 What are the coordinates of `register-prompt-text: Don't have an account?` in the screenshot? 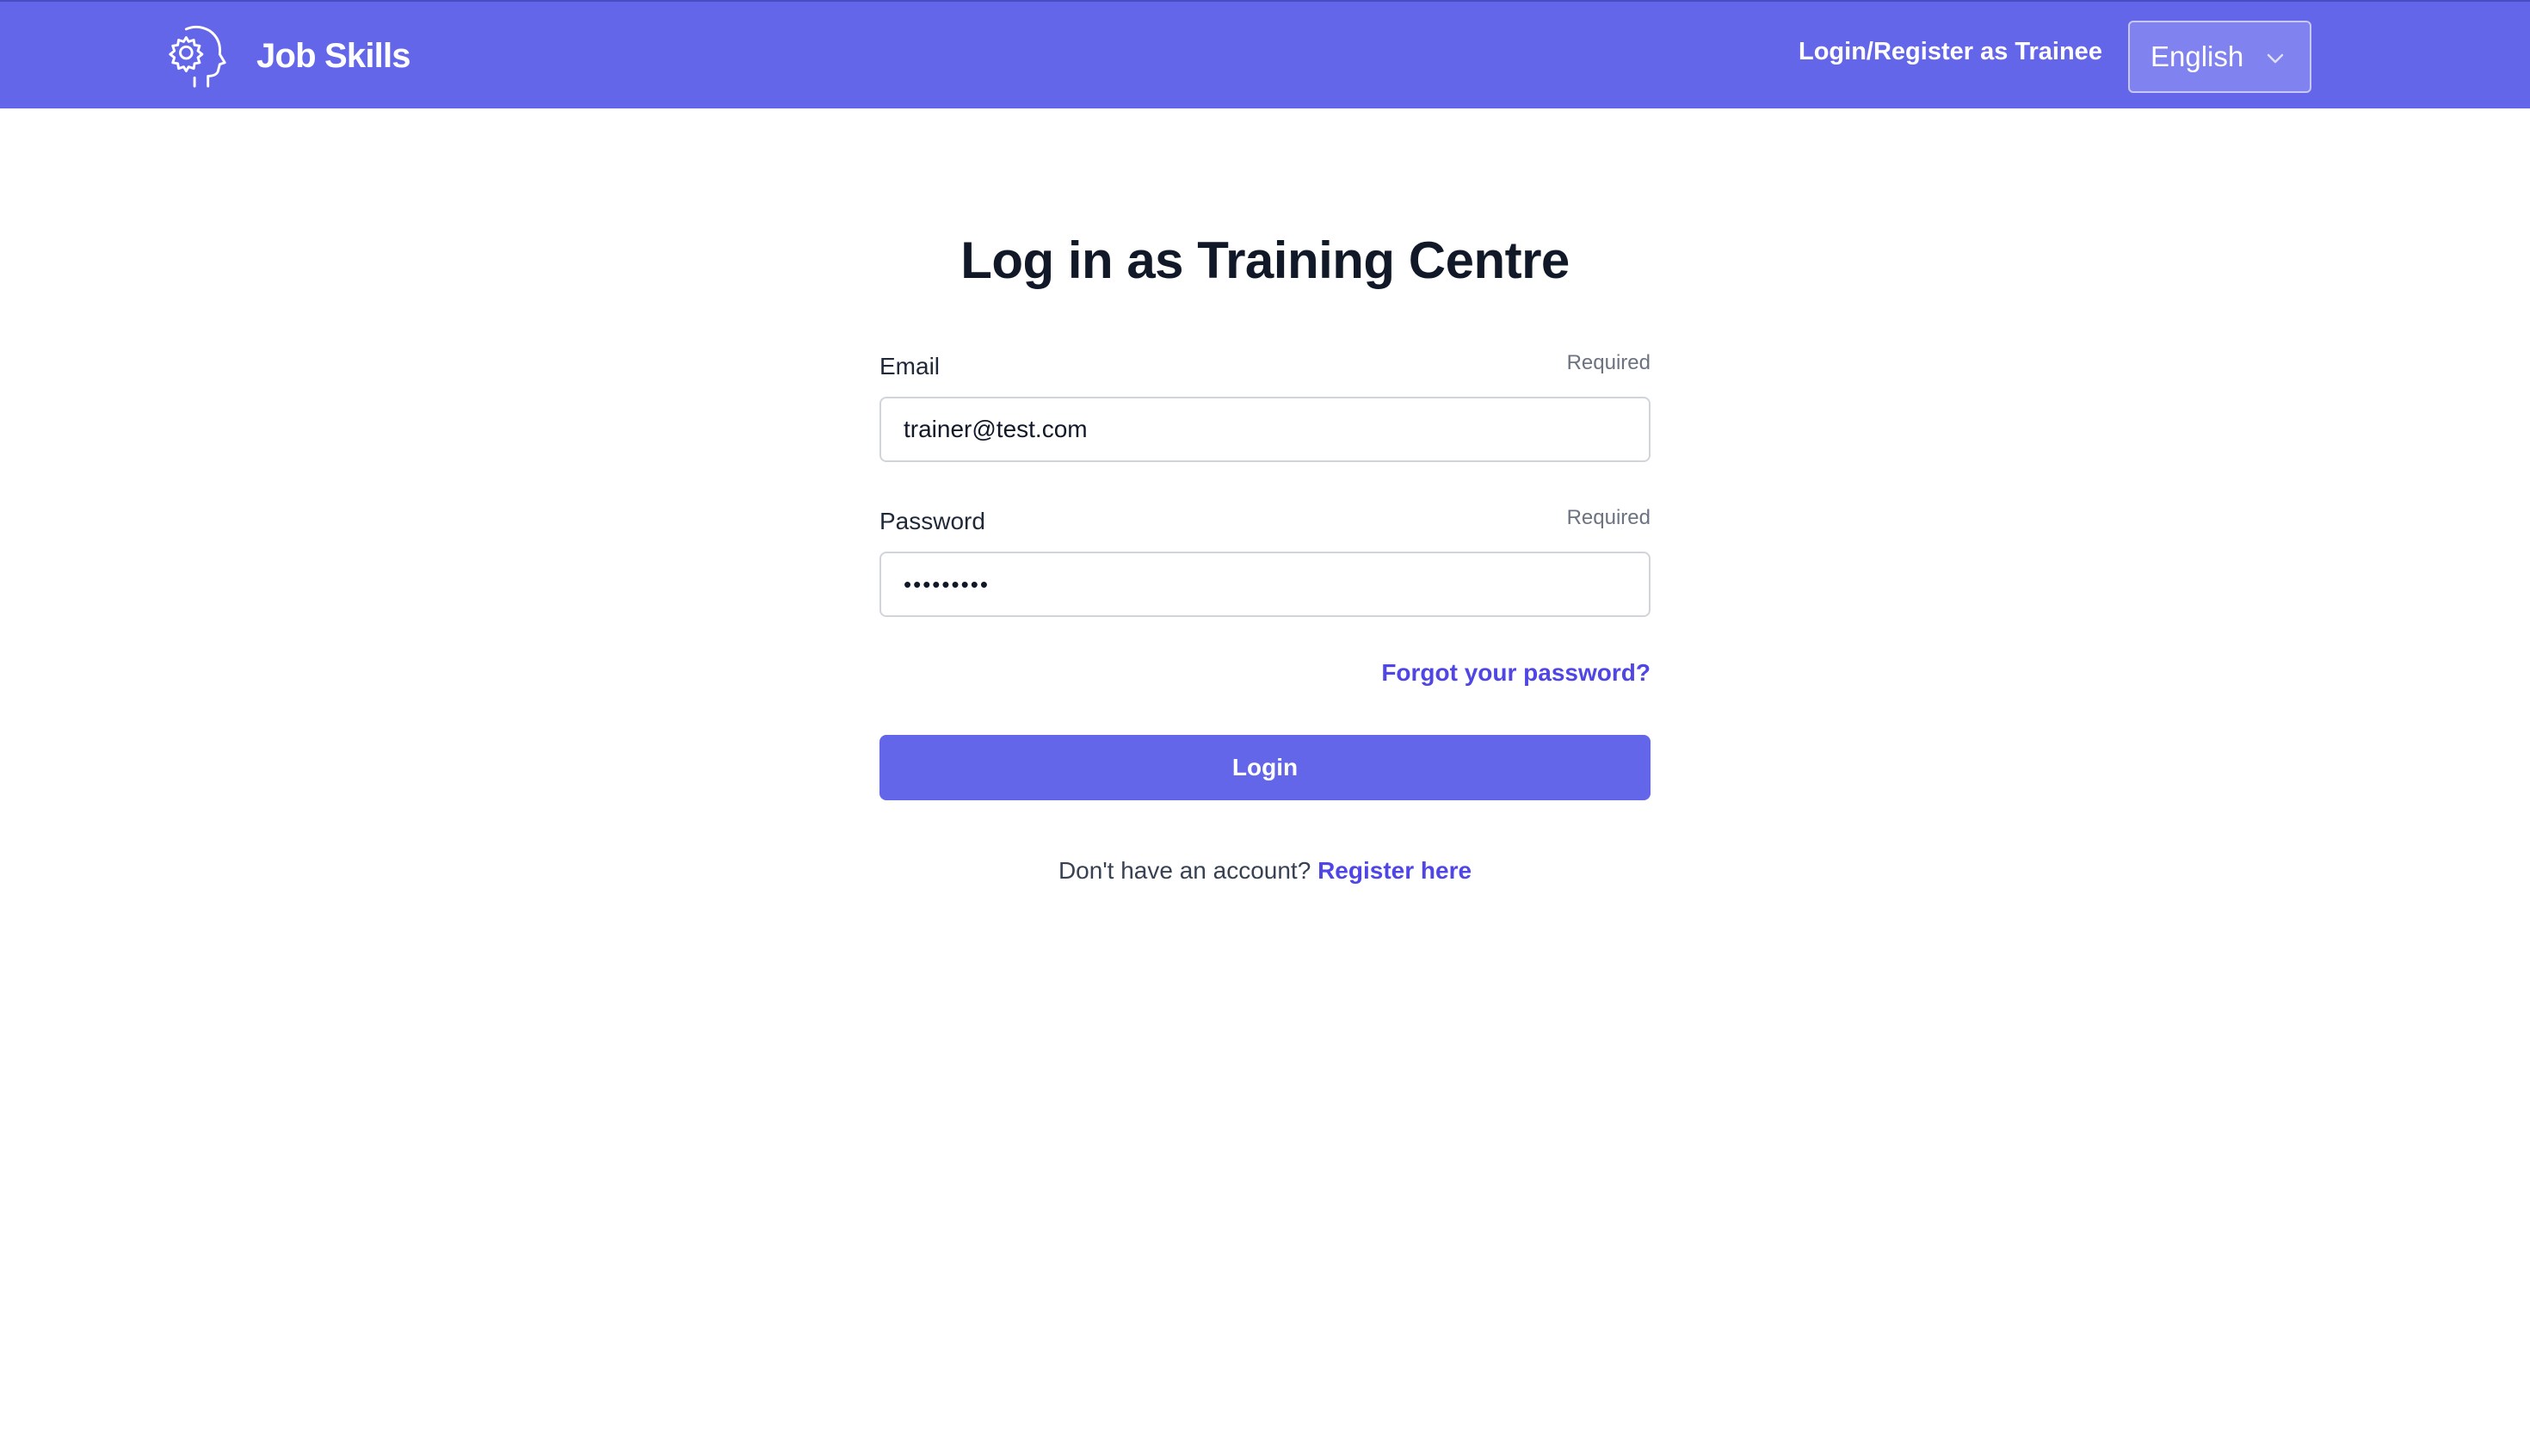 It's located at (1184, 871).